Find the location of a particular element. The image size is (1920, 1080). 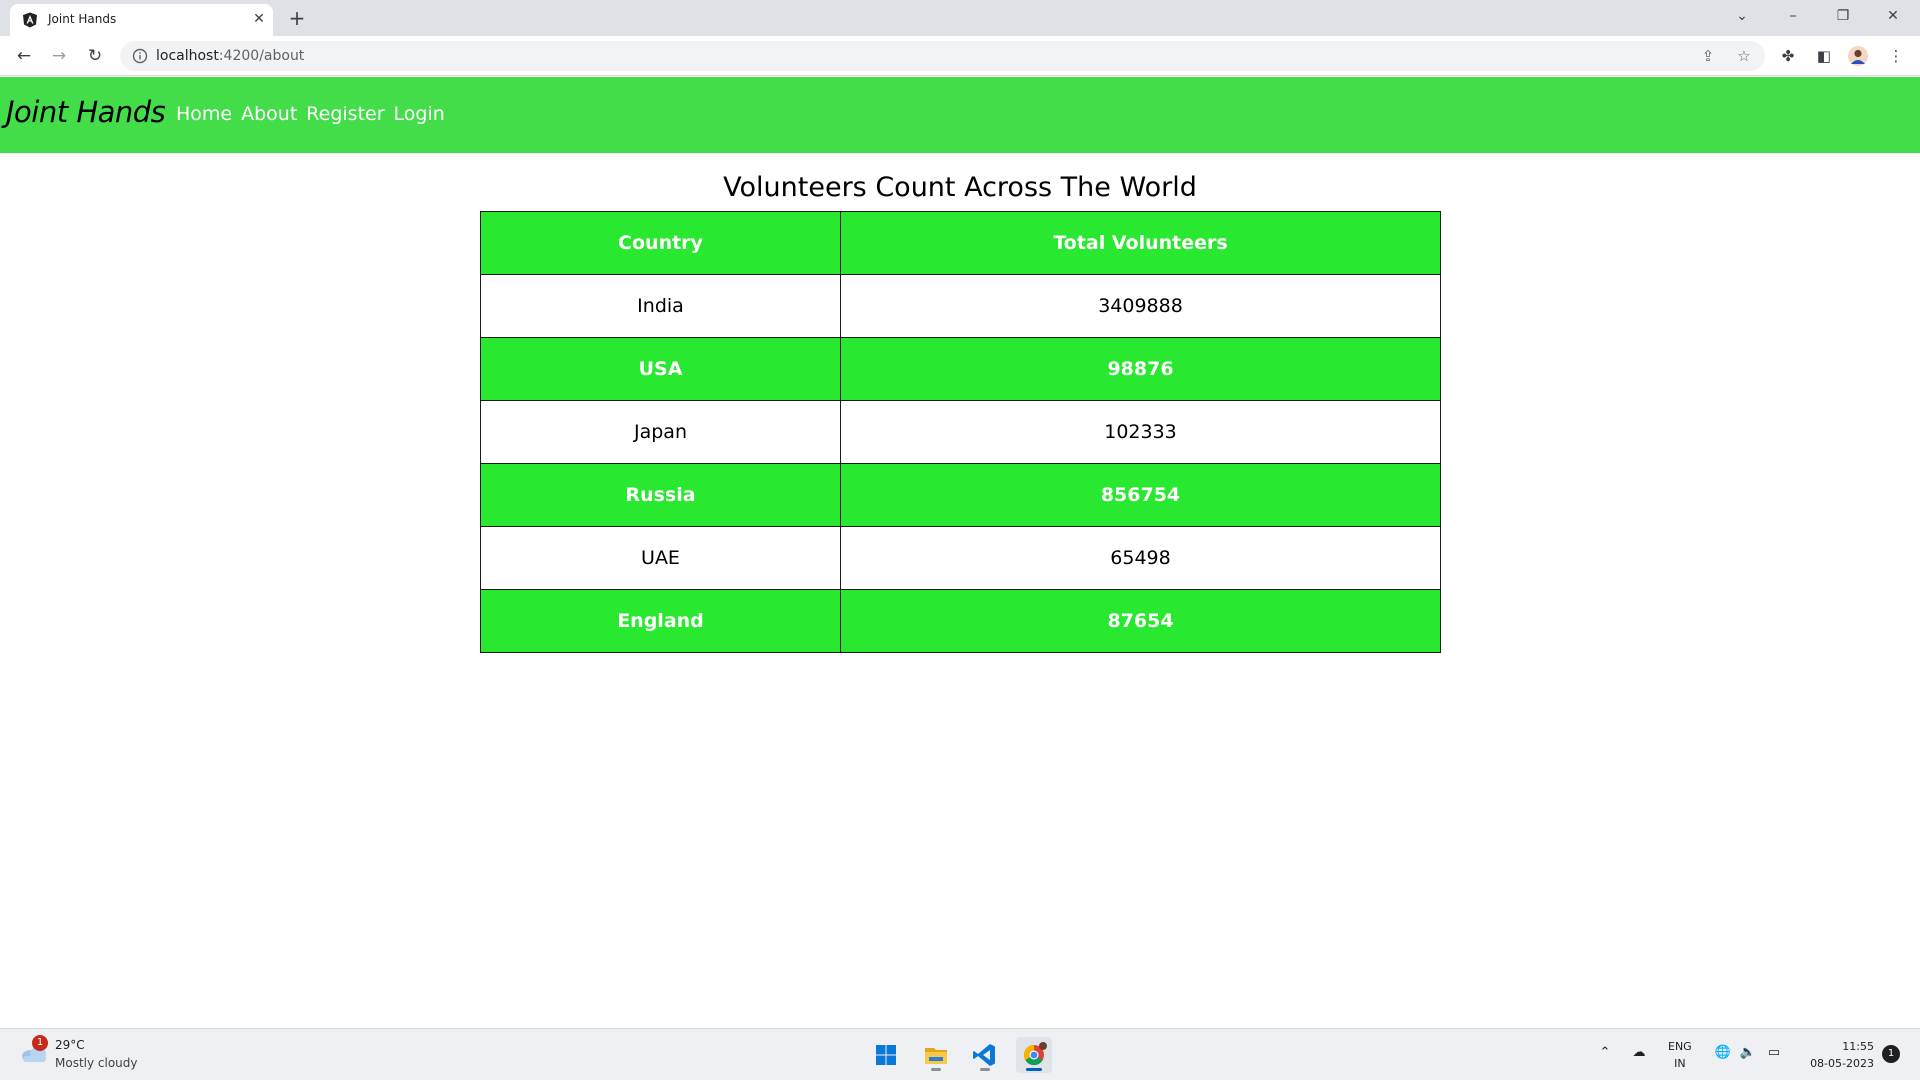

table-row: England 87654 is located at coordinates (960, 621).